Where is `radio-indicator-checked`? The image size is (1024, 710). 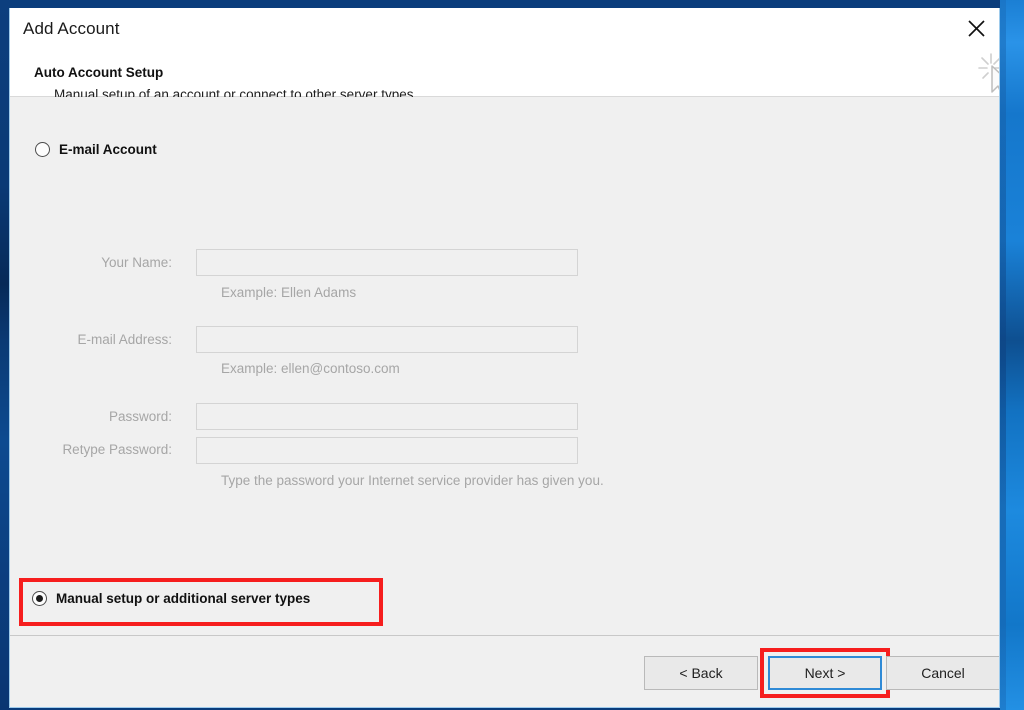
radio-indicator-checked is located at coordinates (39, 598).